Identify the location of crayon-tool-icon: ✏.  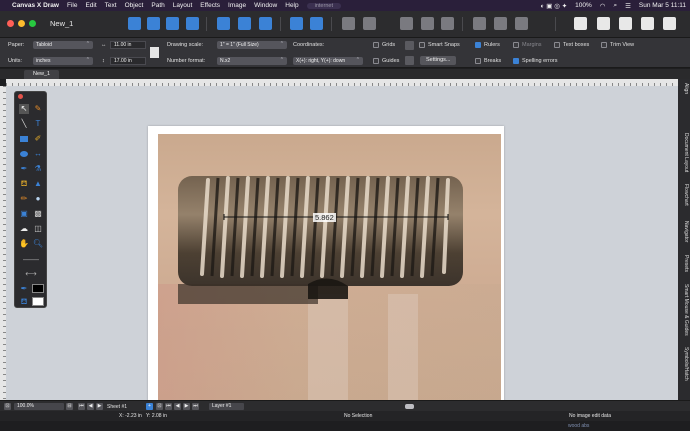
(24, 199).